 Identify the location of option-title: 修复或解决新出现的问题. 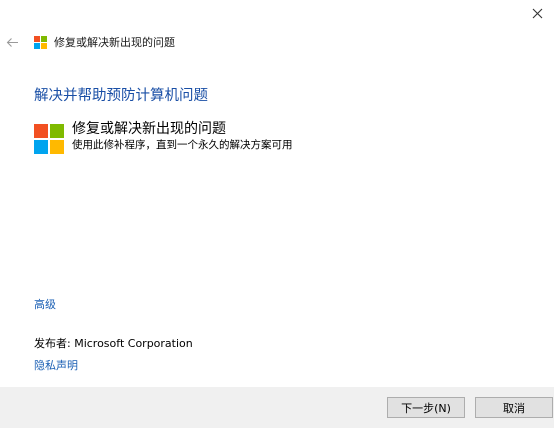
(149, 129).